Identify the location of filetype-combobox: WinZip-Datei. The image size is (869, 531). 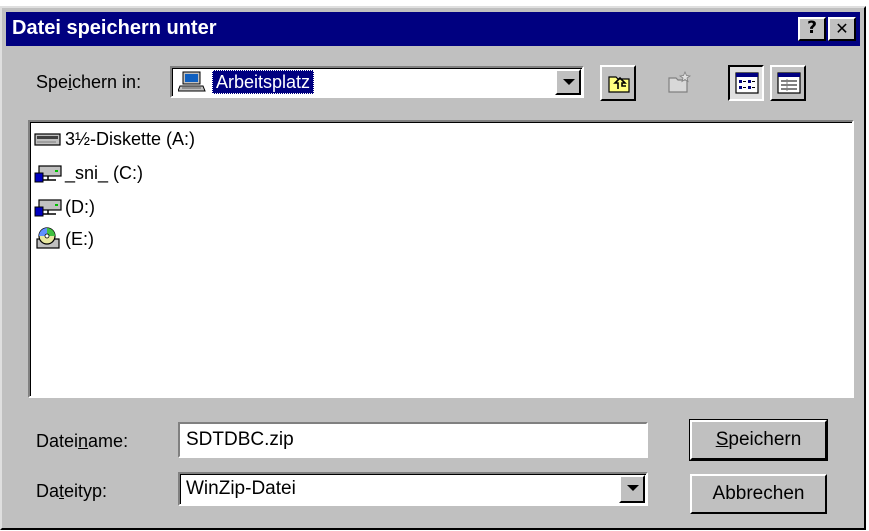
(413, 489).